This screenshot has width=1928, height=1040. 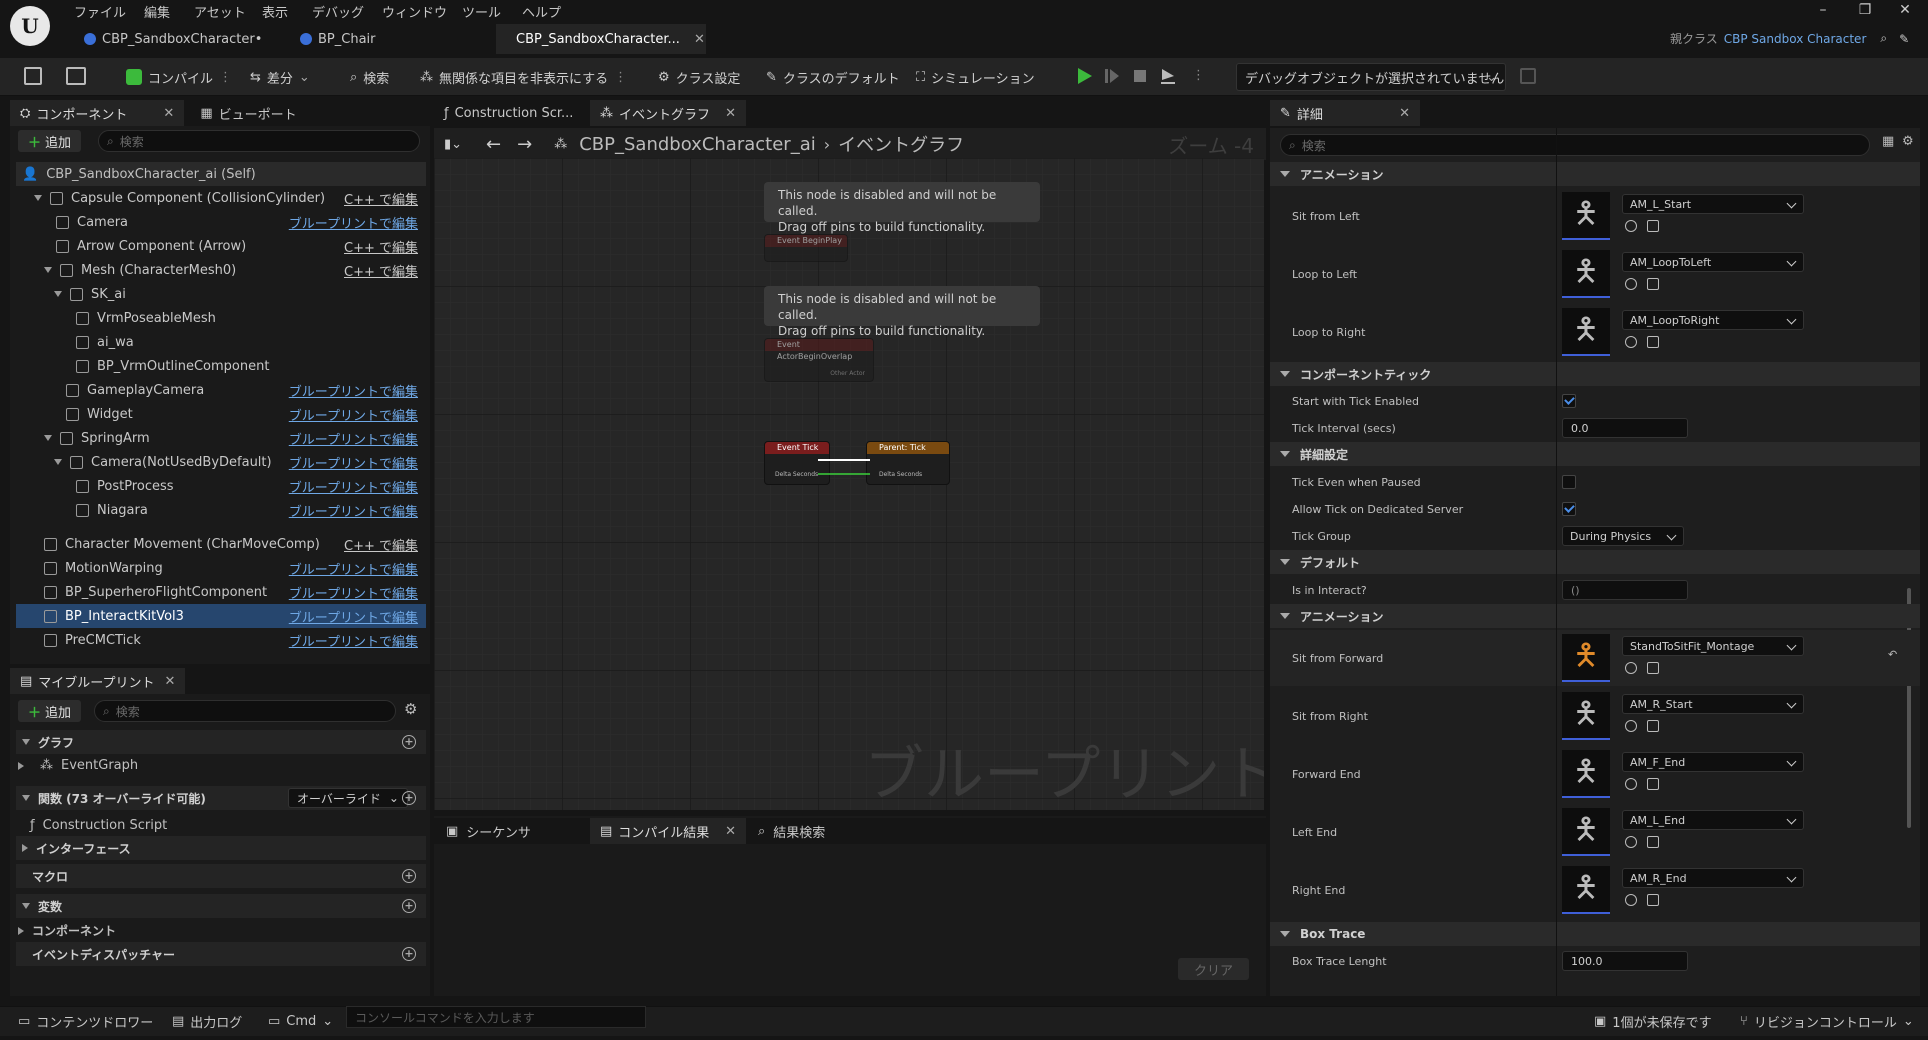 What do you see at coordinates (221, 246) in the screenshot?
I see `tree-item-arrow: Arrow Component (Arrow) C++ で編集` at bounding box center [221, 246].